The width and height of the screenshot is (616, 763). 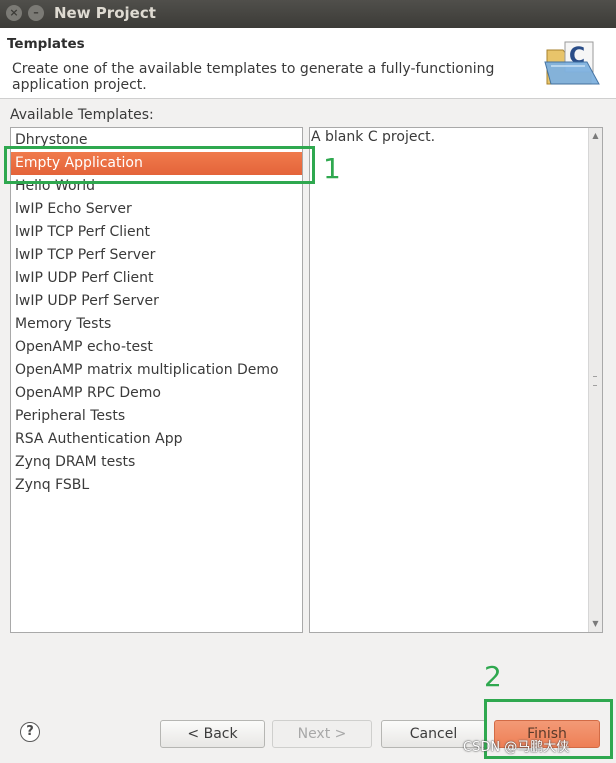 I want to click on template-item: lwIP TCP Perf Server, so click(x=156, y=255).